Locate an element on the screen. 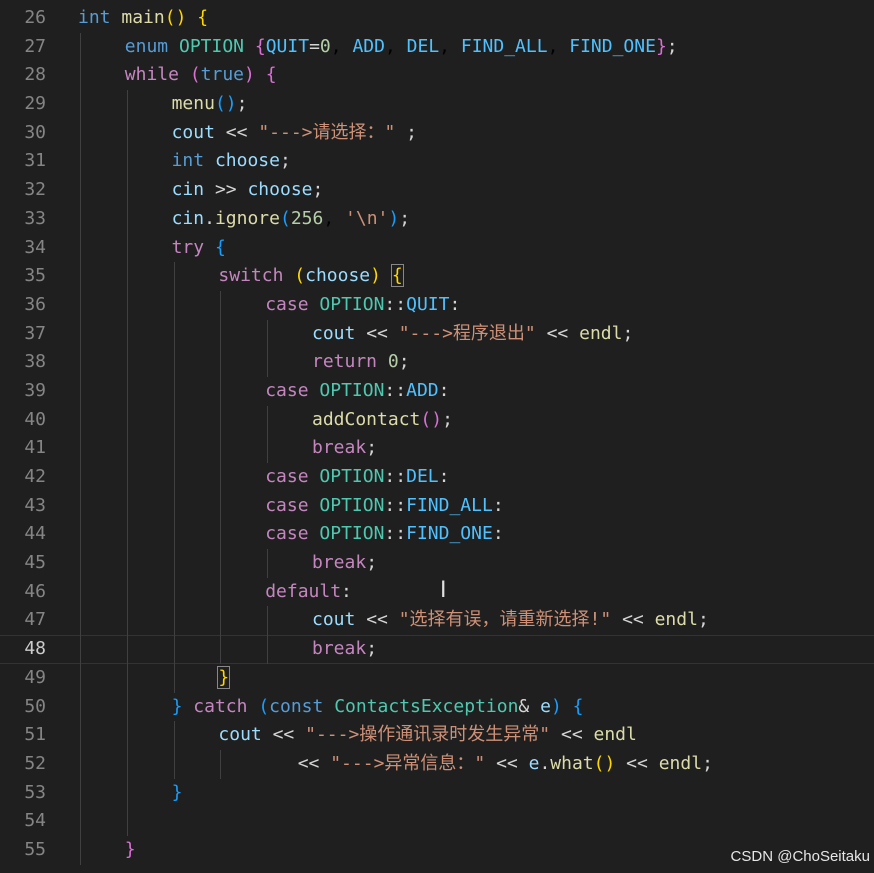 This screenshot has width=874, height=873. code-line: 36 case OPTION::QUIT: is located at coordinates (437, 305).